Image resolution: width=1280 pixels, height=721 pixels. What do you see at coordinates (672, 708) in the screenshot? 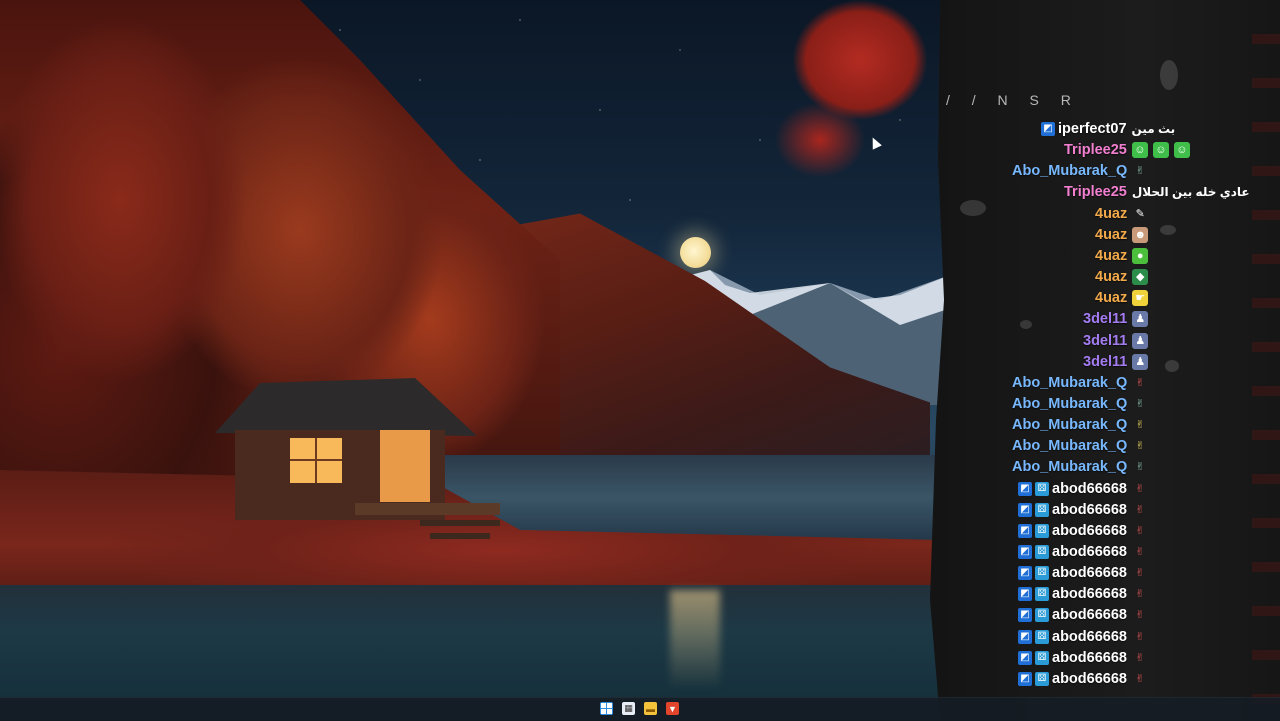
I see `brave-browser-icon: ▼` at bounding box center [672, 708].